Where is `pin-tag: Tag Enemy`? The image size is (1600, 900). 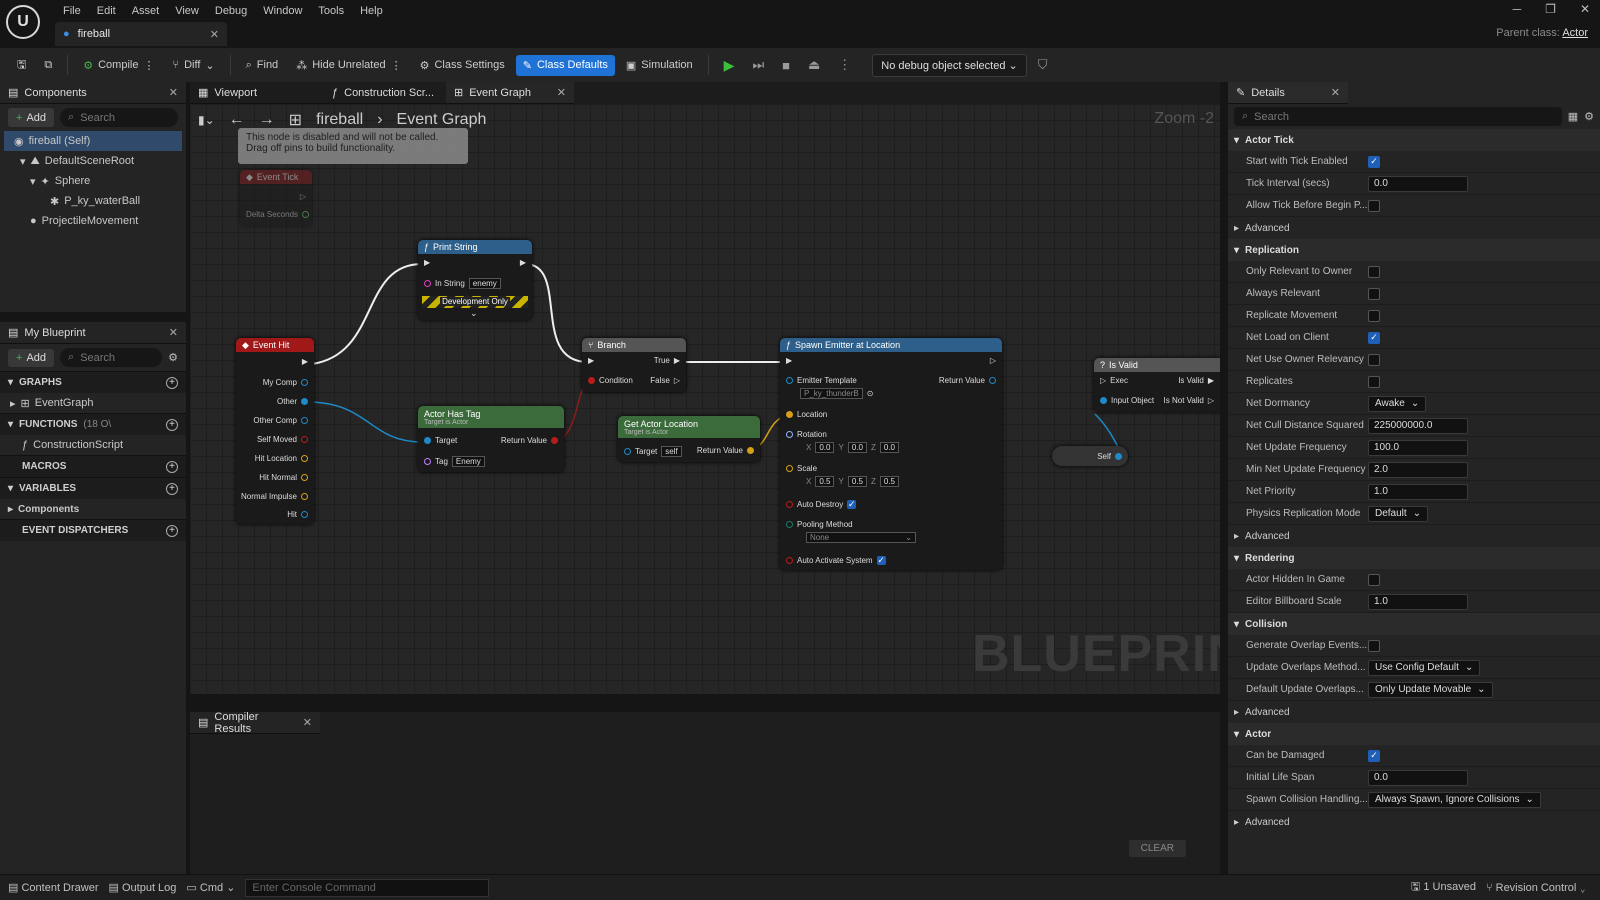 pin-tag: Tag Enemy is located at coordinates (454, 461).